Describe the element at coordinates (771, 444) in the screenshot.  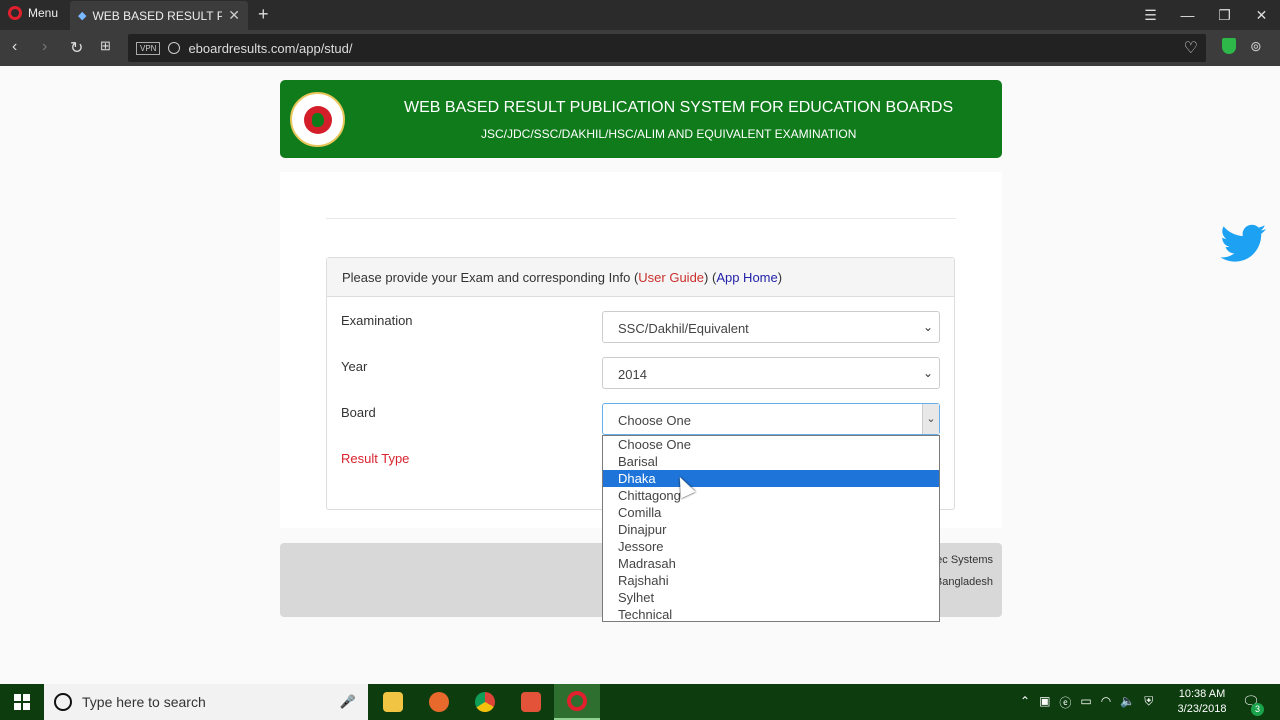
I see `board-option: Choose One` at that location.